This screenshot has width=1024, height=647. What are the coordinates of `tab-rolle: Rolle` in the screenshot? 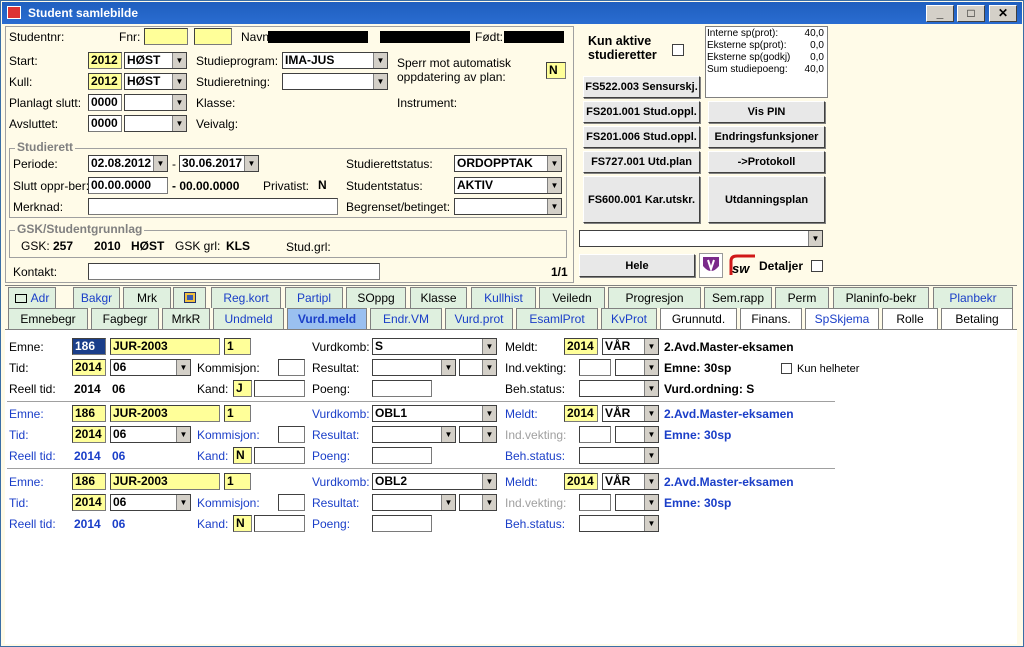 It's located at (910, 318).